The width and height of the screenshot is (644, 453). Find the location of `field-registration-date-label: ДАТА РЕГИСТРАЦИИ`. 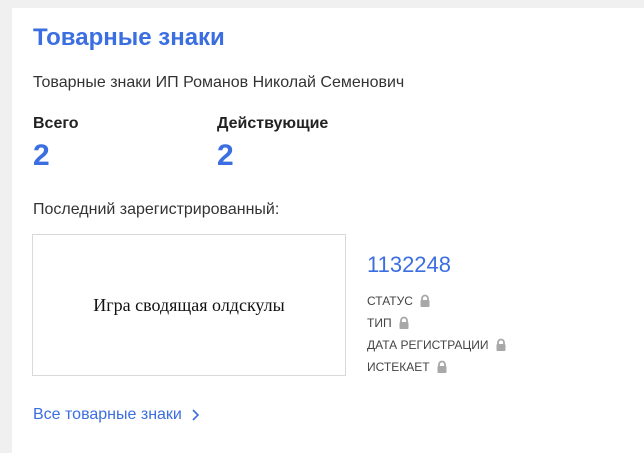

field-registration-date-label: ДАТА РЕГИСТРАЦИИ is located at coordinates (428, 345).